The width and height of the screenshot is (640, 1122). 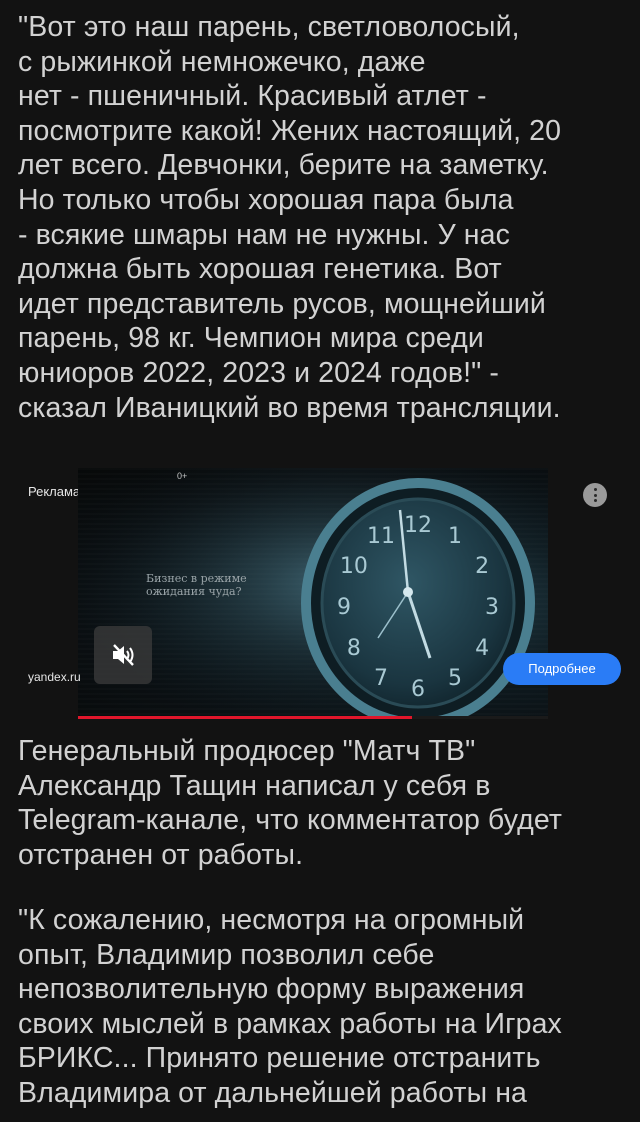 I want to click on clock-numeral: 6, so click(x=418, y=689).